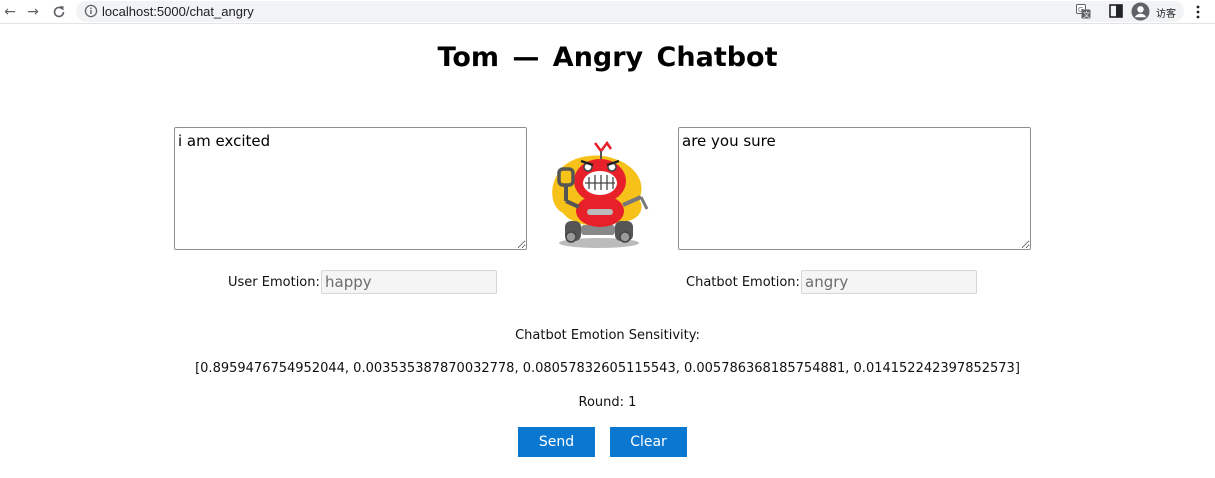 This screenshot has width=1215, height=478. Describe the element at coordinates (10, 12) in the screenshot. I see `back-arrow-icon: ←` at that location.